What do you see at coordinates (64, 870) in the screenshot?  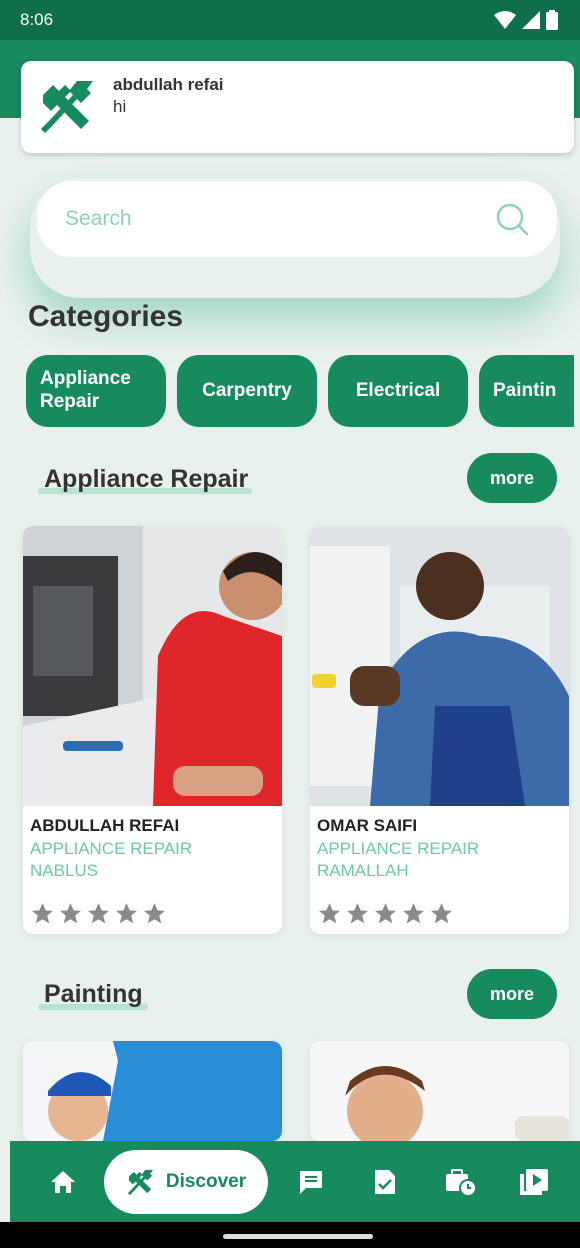 I see `provider-city: NABLUS` at bounding box center [64, 870].